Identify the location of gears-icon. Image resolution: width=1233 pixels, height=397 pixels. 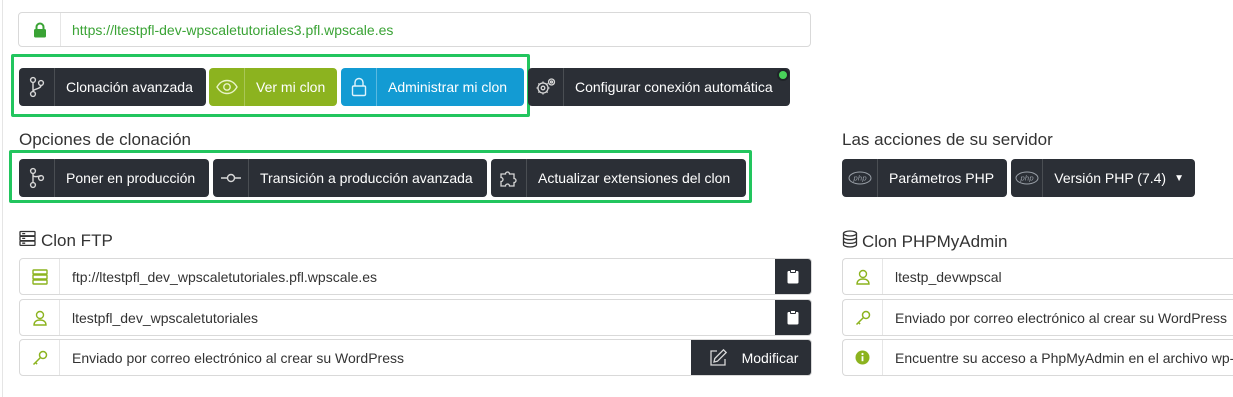
(546, 87).